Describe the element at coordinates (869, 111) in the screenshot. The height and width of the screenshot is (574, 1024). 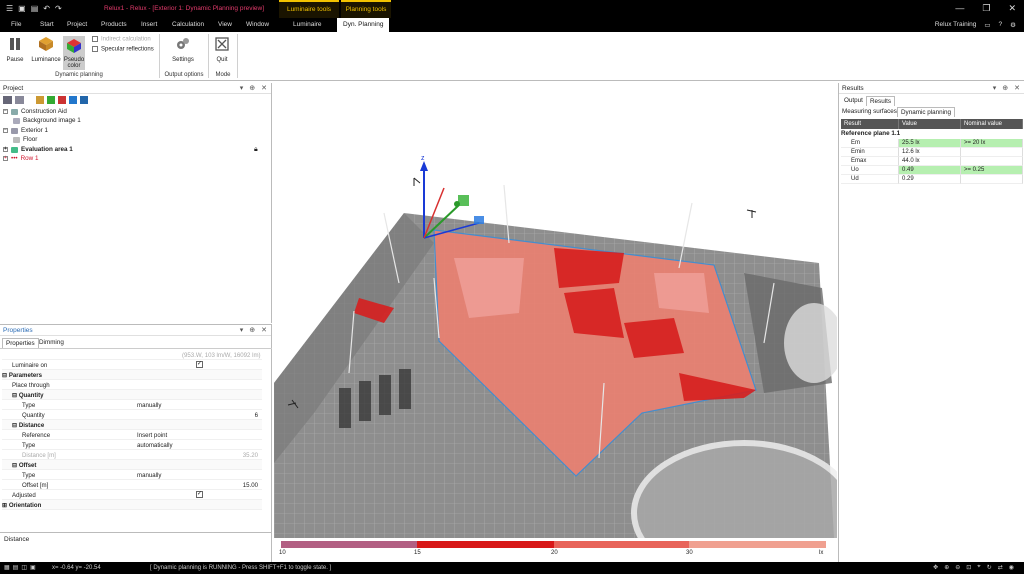
I see `subtab-measuring-surfaces: Measuring surfaces` at that location.